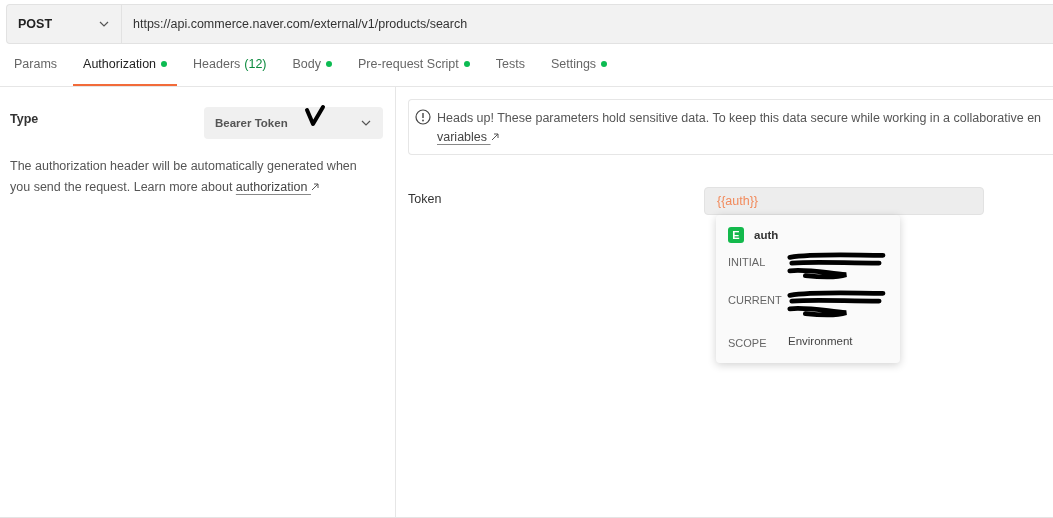  What do you see at coordinates (736, 235) in the screenshot?
I see `environment-badge: E` at bounding box center [736, 235].